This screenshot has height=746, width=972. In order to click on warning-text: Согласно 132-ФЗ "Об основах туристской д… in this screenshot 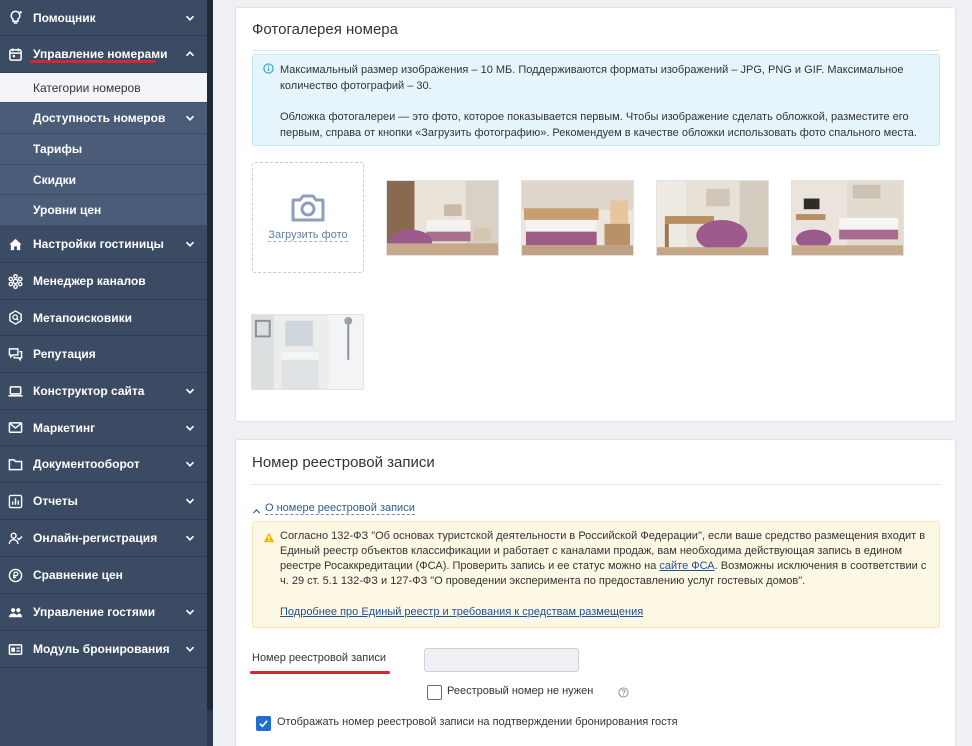, I will do `click(603, 559)`.